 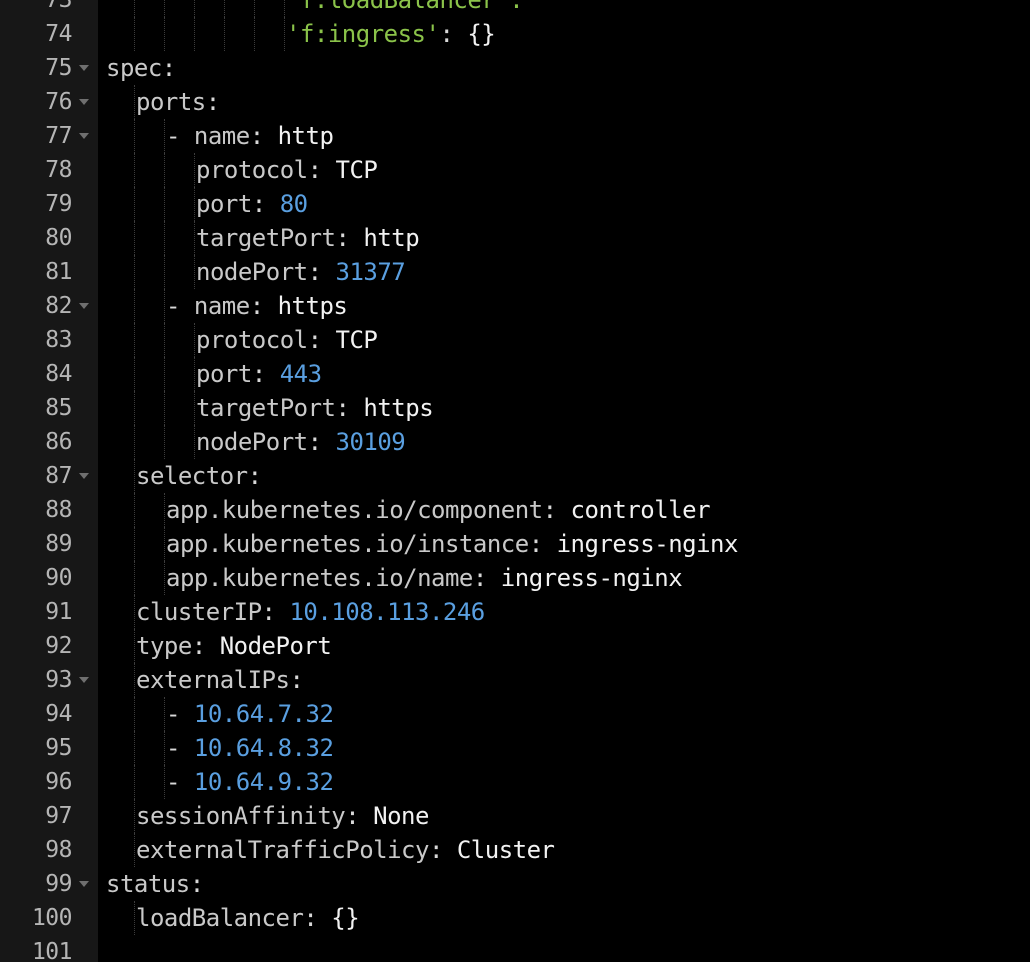 What do you see at coordinates (263, 748) in the screenshot?
I see `yaml-number: 10.64.8.32` at bounding box center [263, 748].